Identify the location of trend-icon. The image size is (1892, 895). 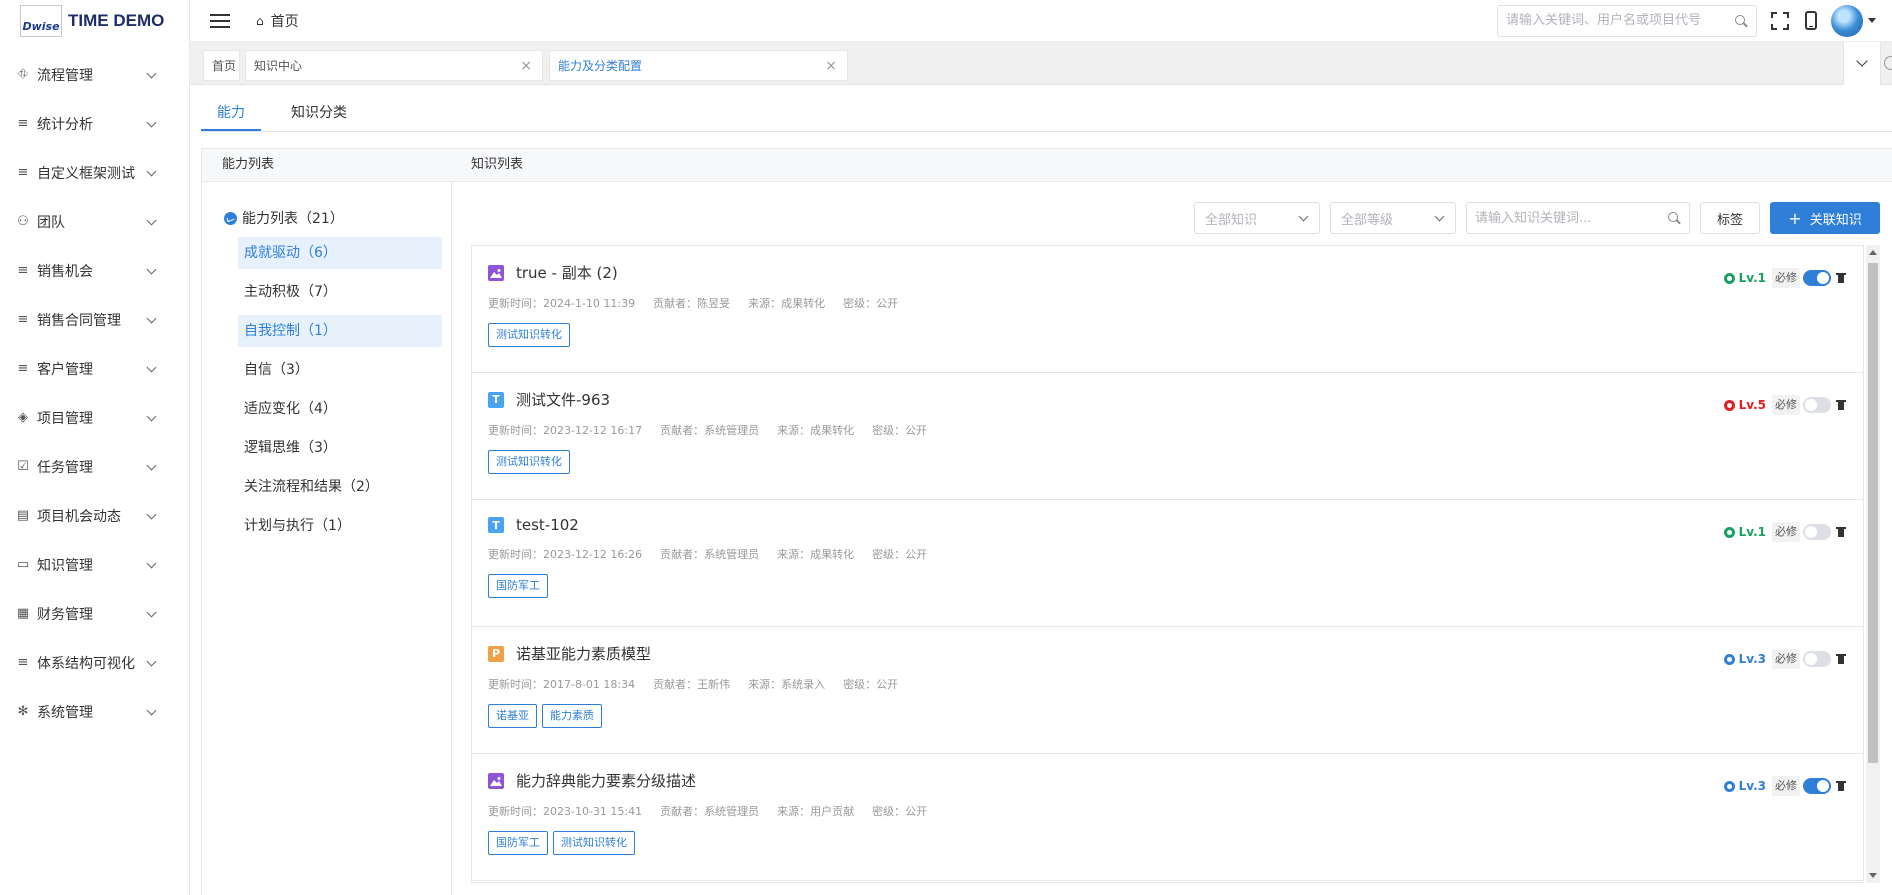
(230, 218).